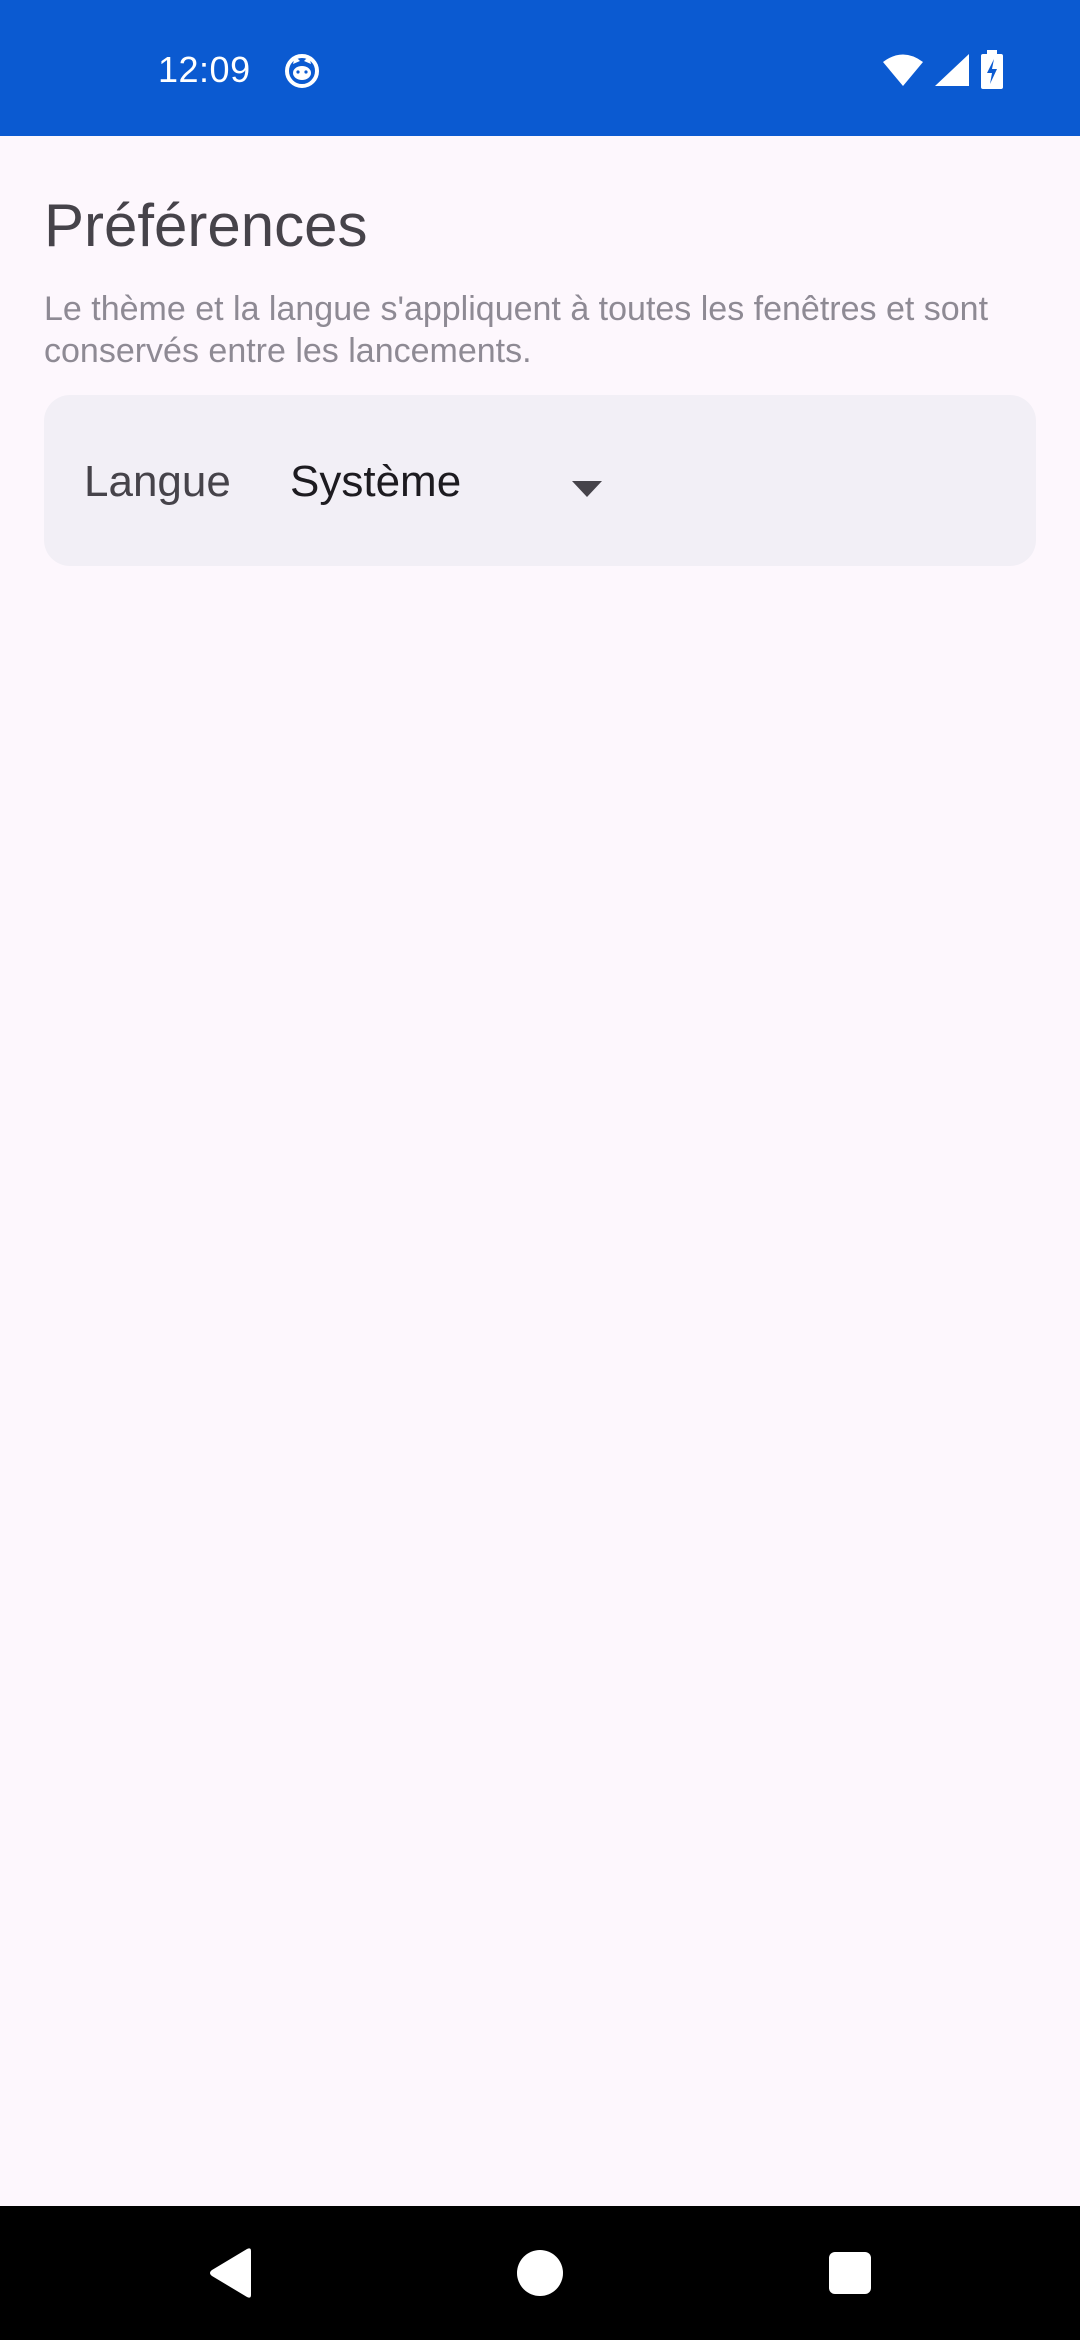  I want to click on cell-signal-icon, so click(952, 70).